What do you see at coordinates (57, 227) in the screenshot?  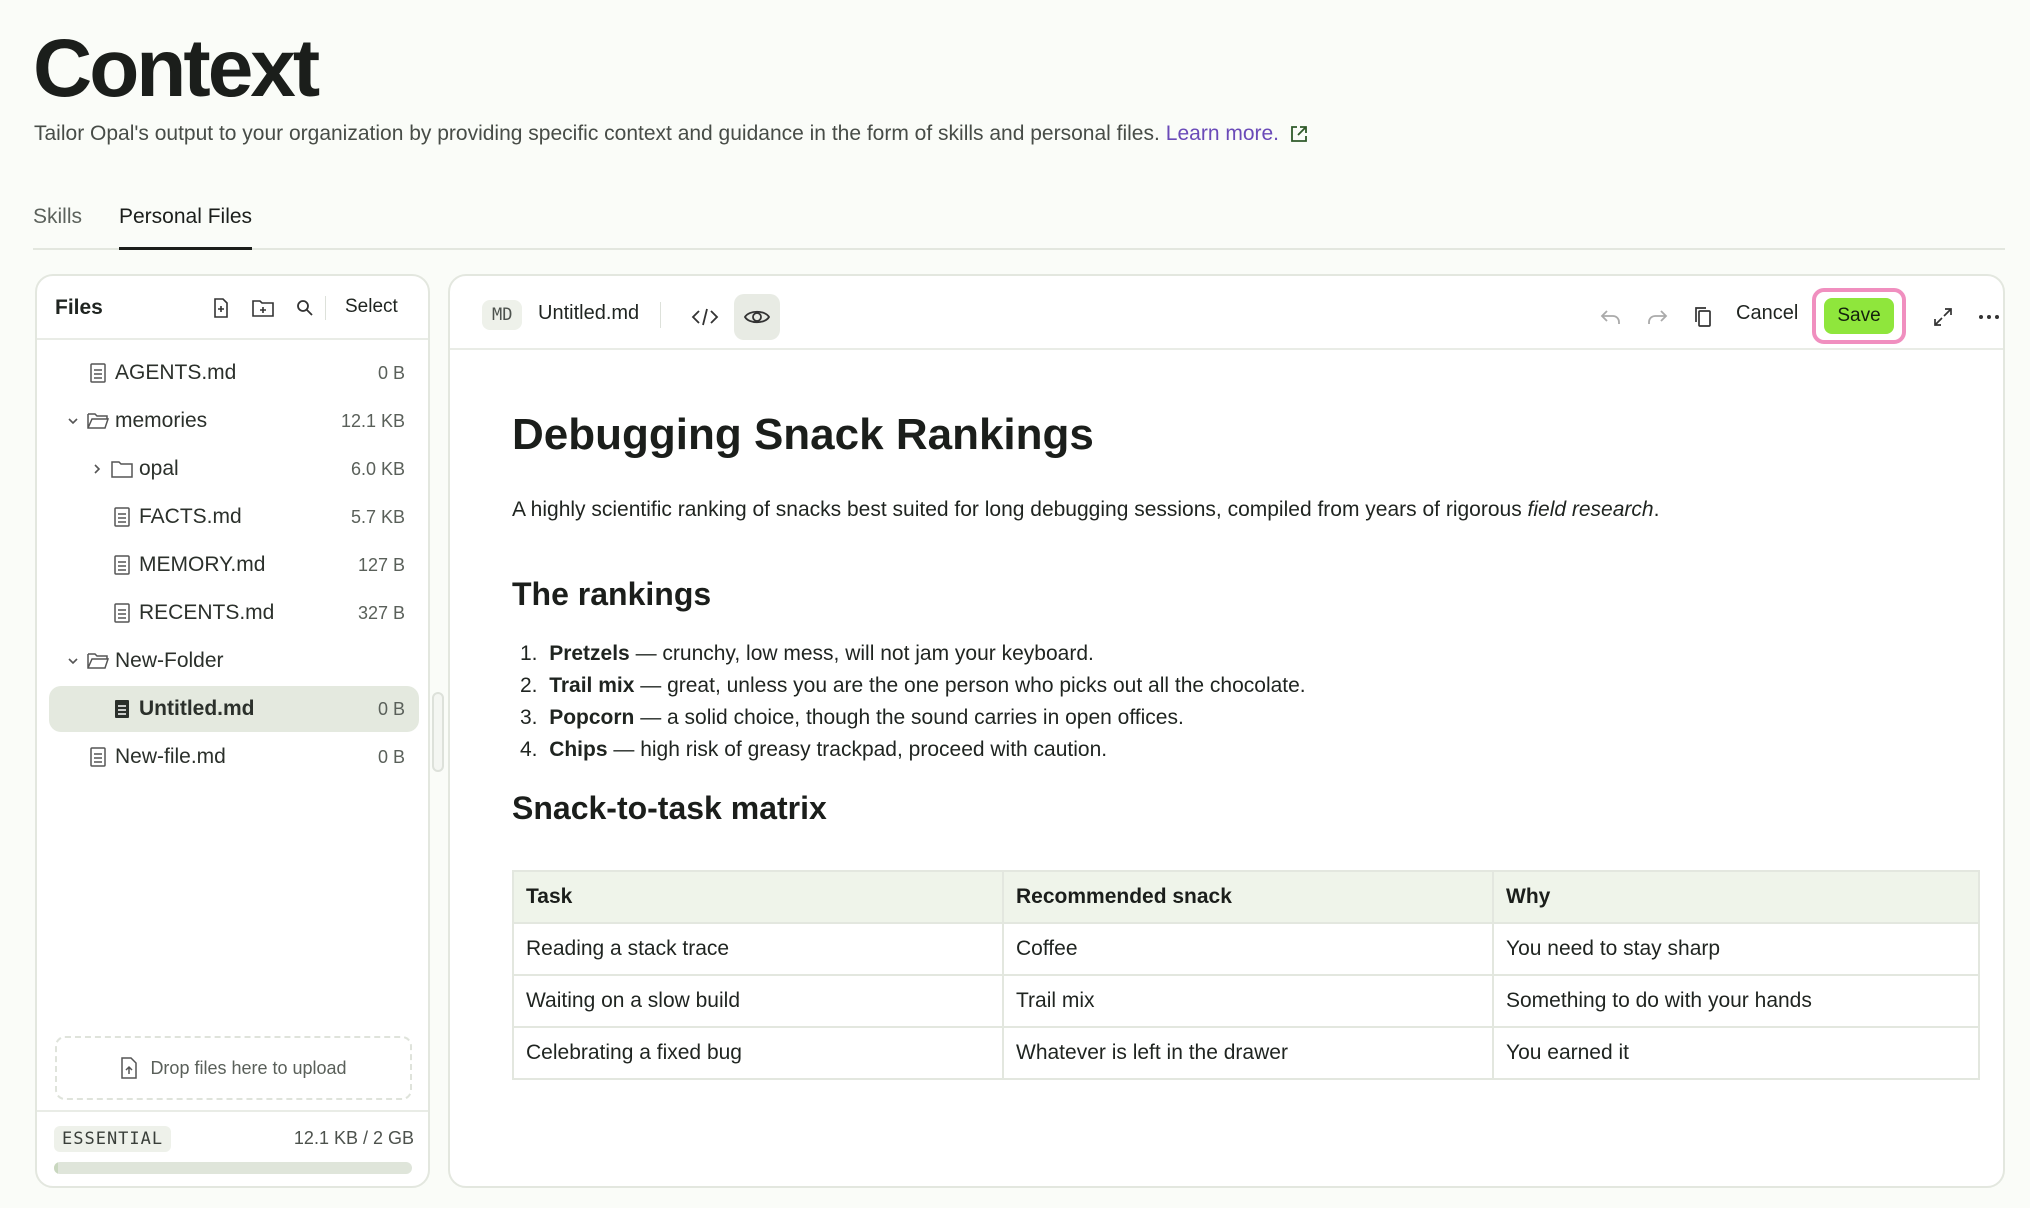 I see `tab-skills: Skills` at bounding box center [57, 227].